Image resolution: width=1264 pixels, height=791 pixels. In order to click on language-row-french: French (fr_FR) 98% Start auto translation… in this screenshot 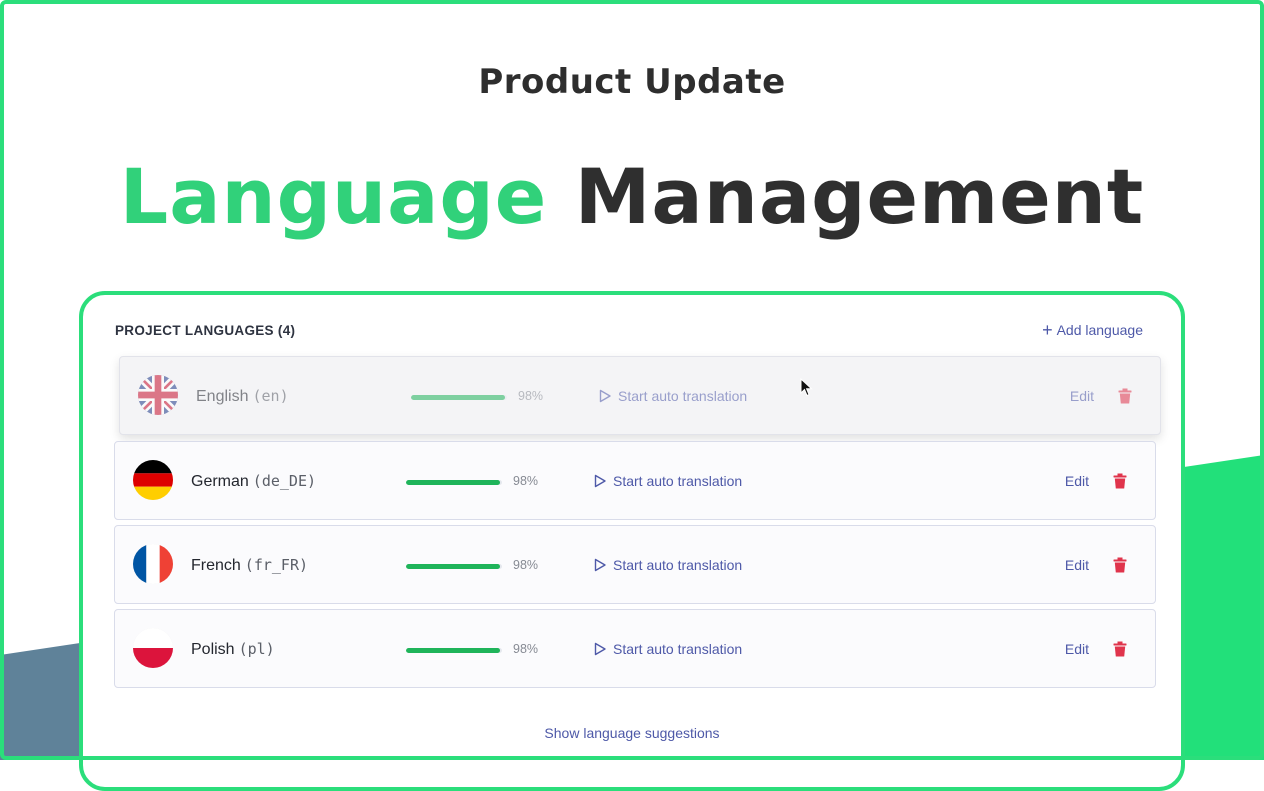, I will do `click(635, 564)`.